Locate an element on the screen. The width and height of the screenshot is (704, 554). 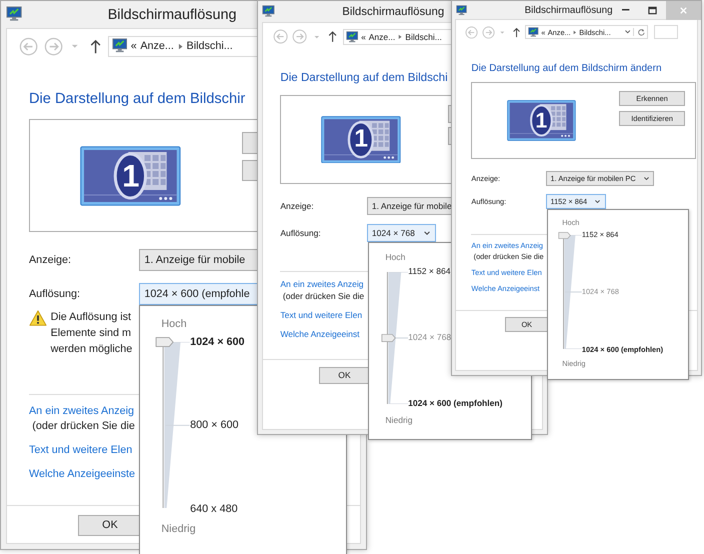
page-heading: Die Darstellung auf dem Bildschirm ändern is located at coordinates (567, 68).